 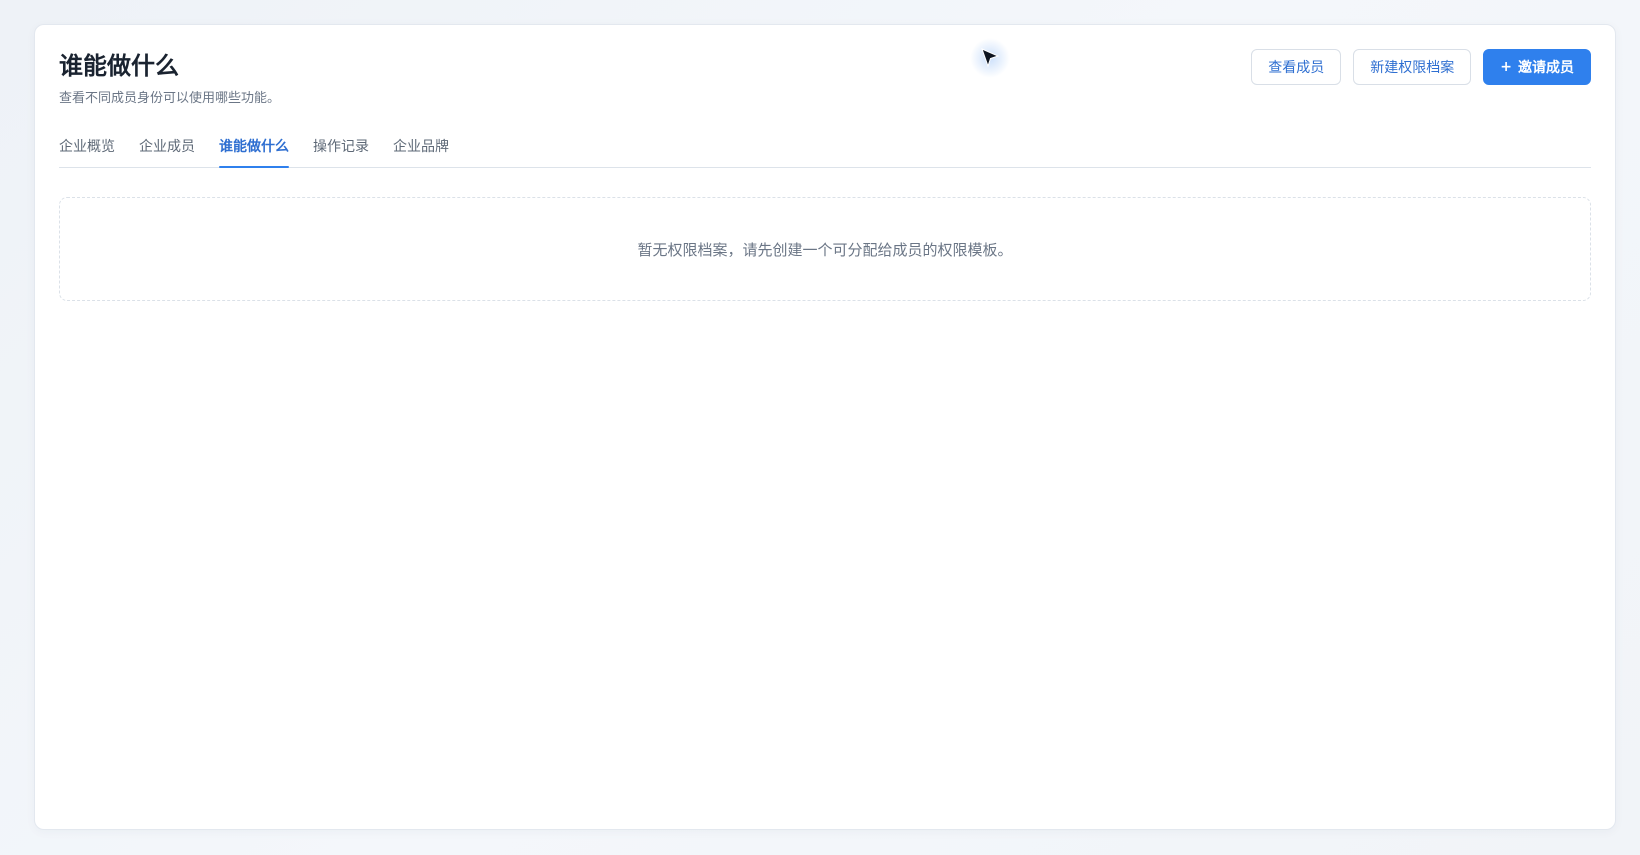 What do you see at coordinates (87, 152) in the screenshot?
I see `tab-enterprise-overview: 企业概览` at bounding box center [87, 152].